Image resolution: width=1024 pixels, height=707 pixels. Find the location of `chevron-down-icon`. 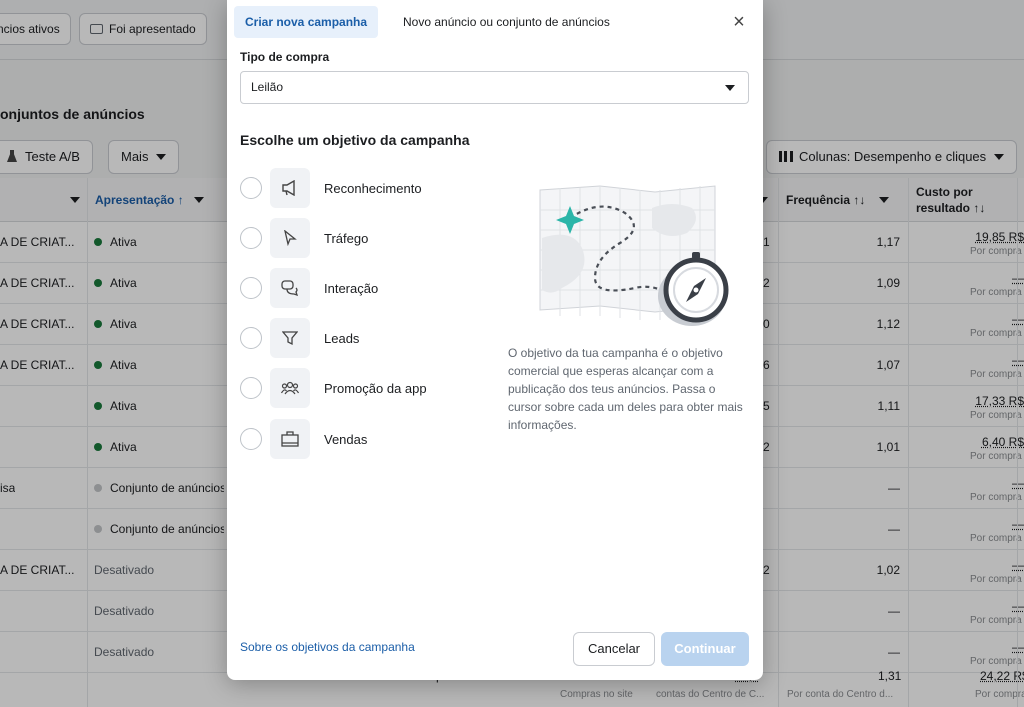

chevron-down-icon is located at coordinates (730, 88).